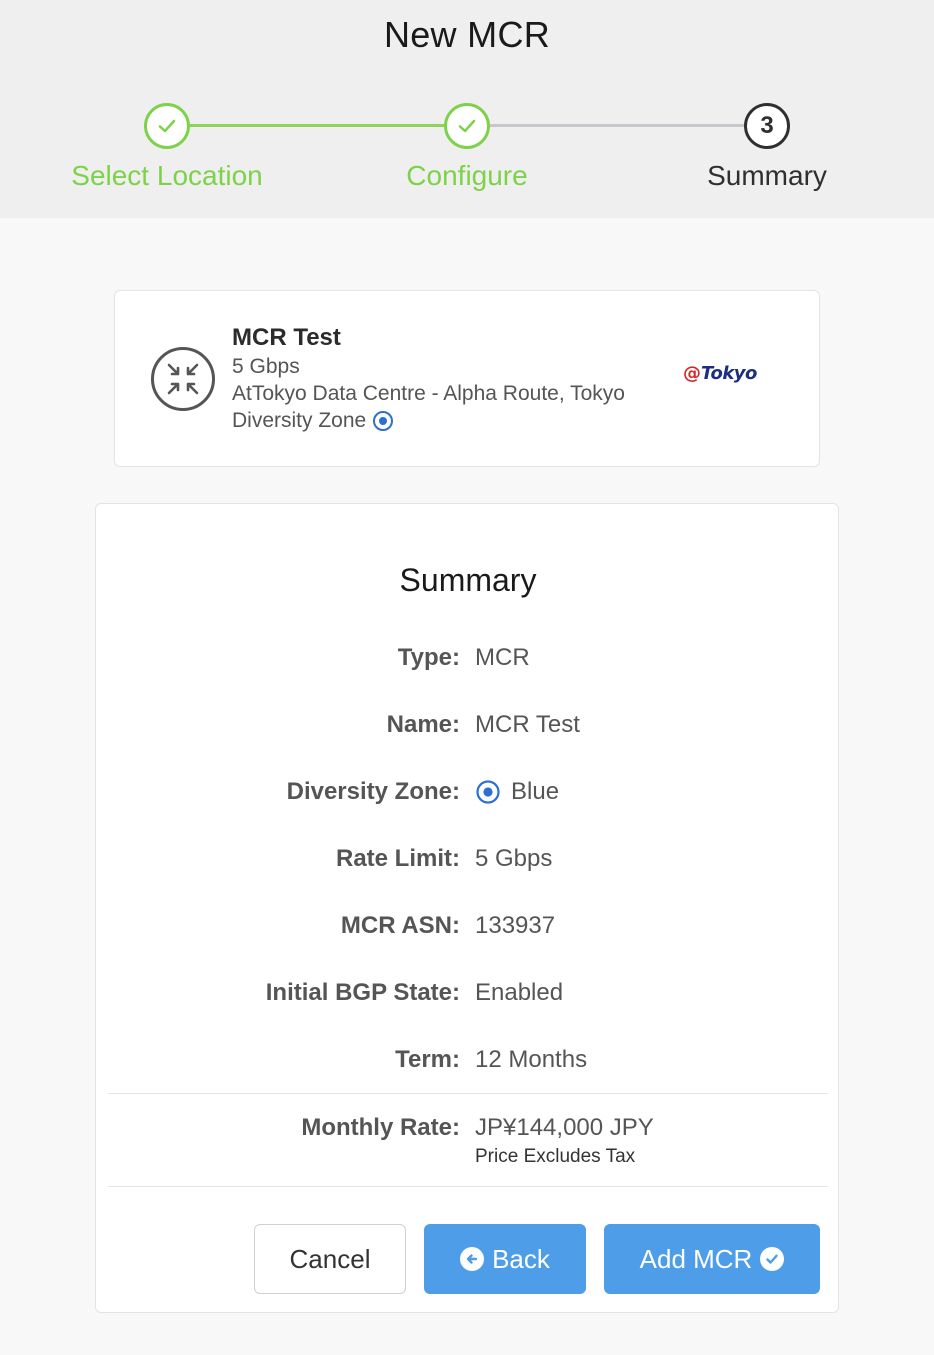  What do you see at coordinates (468, 580) in the screenshot?
I see `summary-title: Summary` at bounding box center [468, 580].